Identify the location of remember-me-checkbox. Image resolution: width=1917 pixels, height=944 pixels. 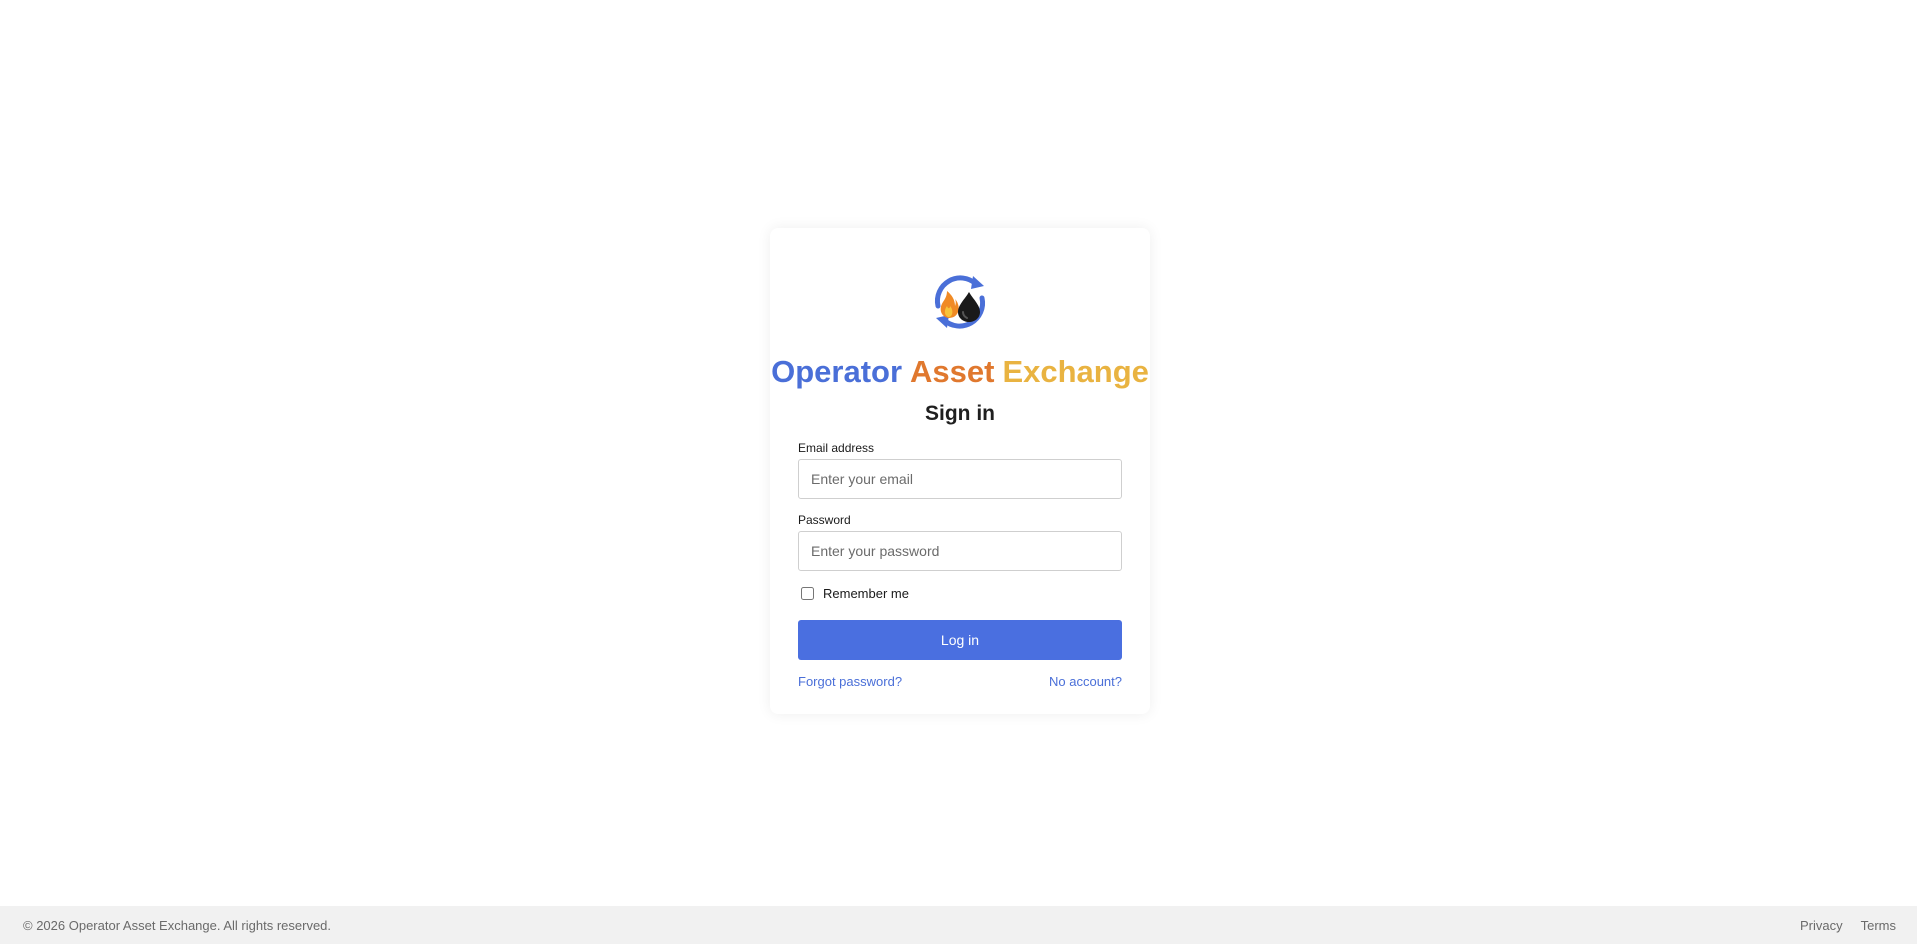
(807, 593).